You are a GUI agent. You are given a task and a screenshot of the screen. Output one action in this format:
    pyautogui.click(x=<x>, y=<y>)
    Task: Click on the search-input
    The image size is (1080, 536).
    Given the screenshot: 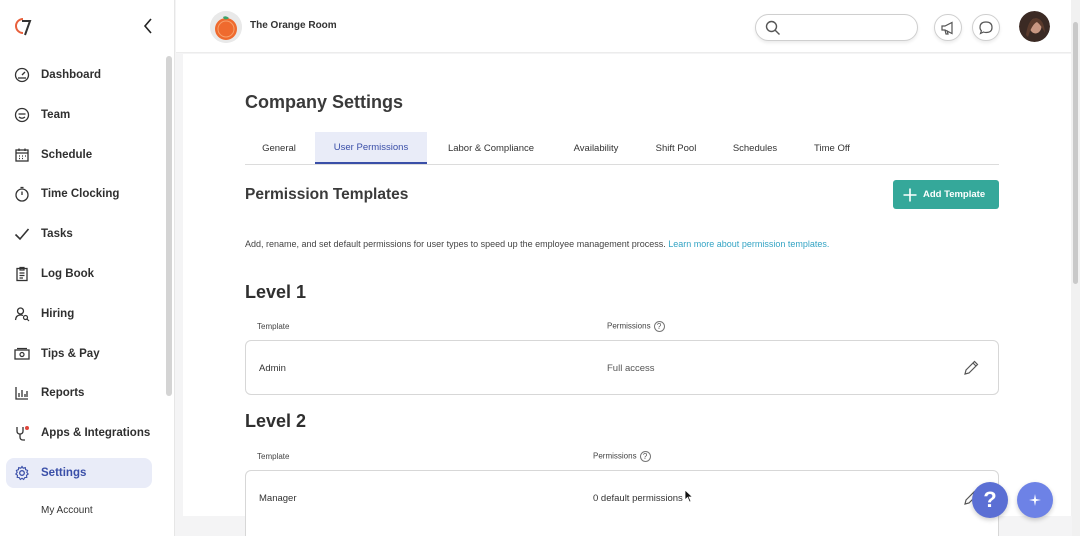 What is the action you would take?
    pyautogui.click(x=849, y=27)
    